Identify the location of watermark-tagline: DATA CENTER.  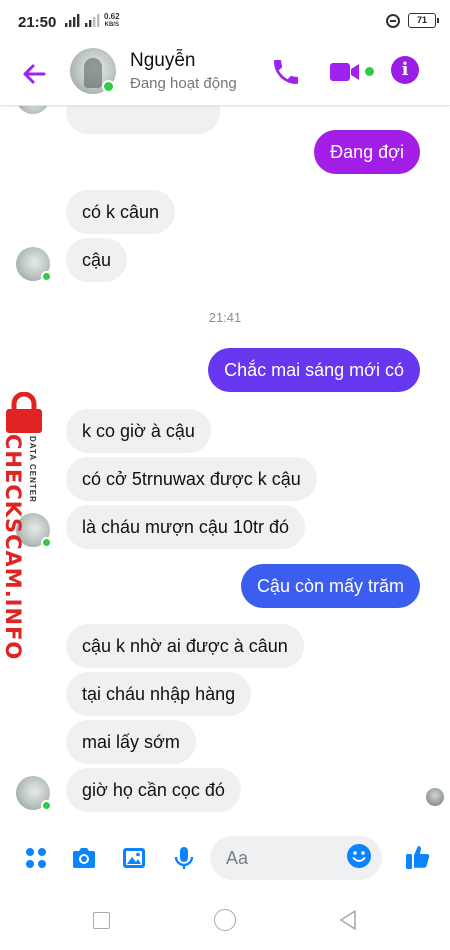
(32, 469).